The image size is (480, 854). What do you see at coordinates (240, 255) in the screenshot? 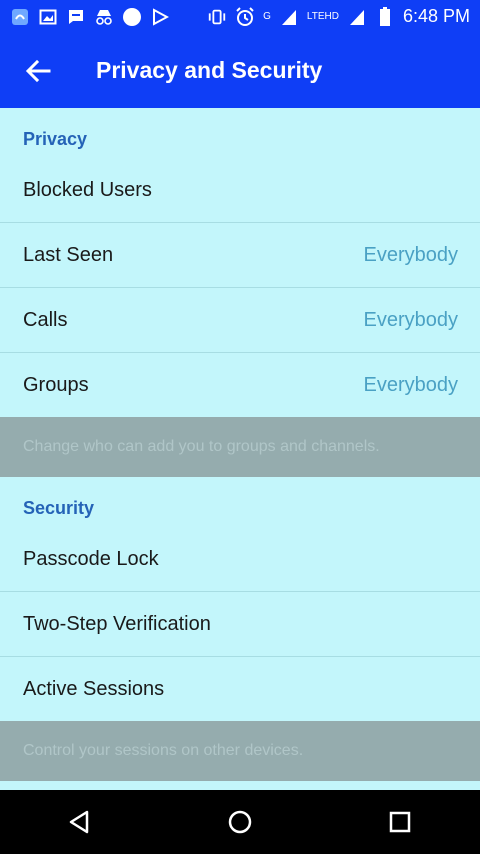
I see `last-seen-item: Last Seen Everybody` at bounding box center [240, 255].